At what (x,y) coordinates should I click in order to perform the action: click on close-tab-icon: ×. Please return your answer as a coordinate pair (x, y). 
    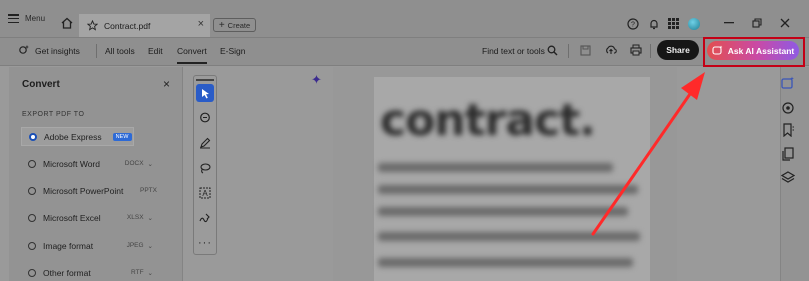
    Looking at the image, I should click on (201, 24).